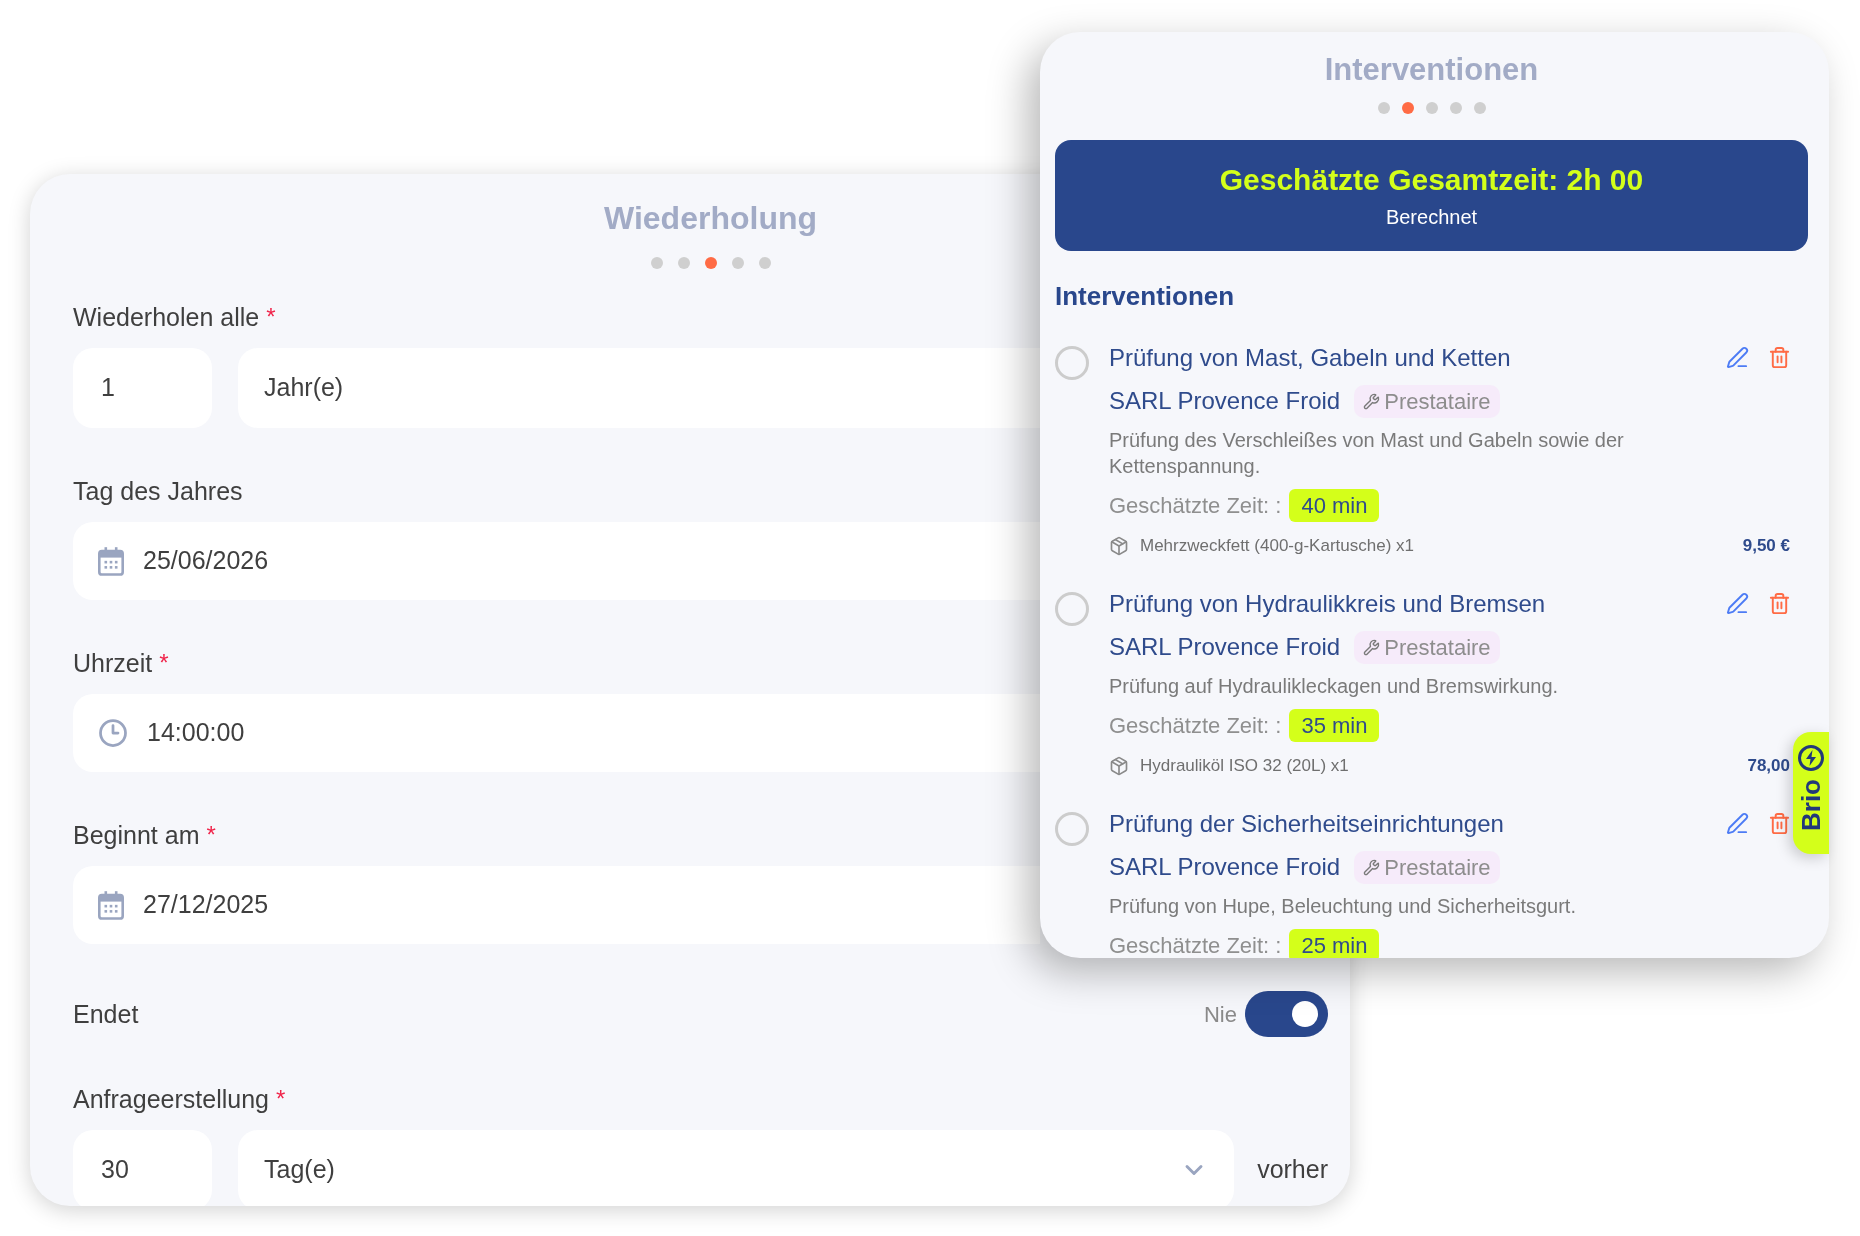  What do you see at coordinates (1811, 758) in the screenshot?
I see `lightning-icon` at bounding box center [1811, 758].